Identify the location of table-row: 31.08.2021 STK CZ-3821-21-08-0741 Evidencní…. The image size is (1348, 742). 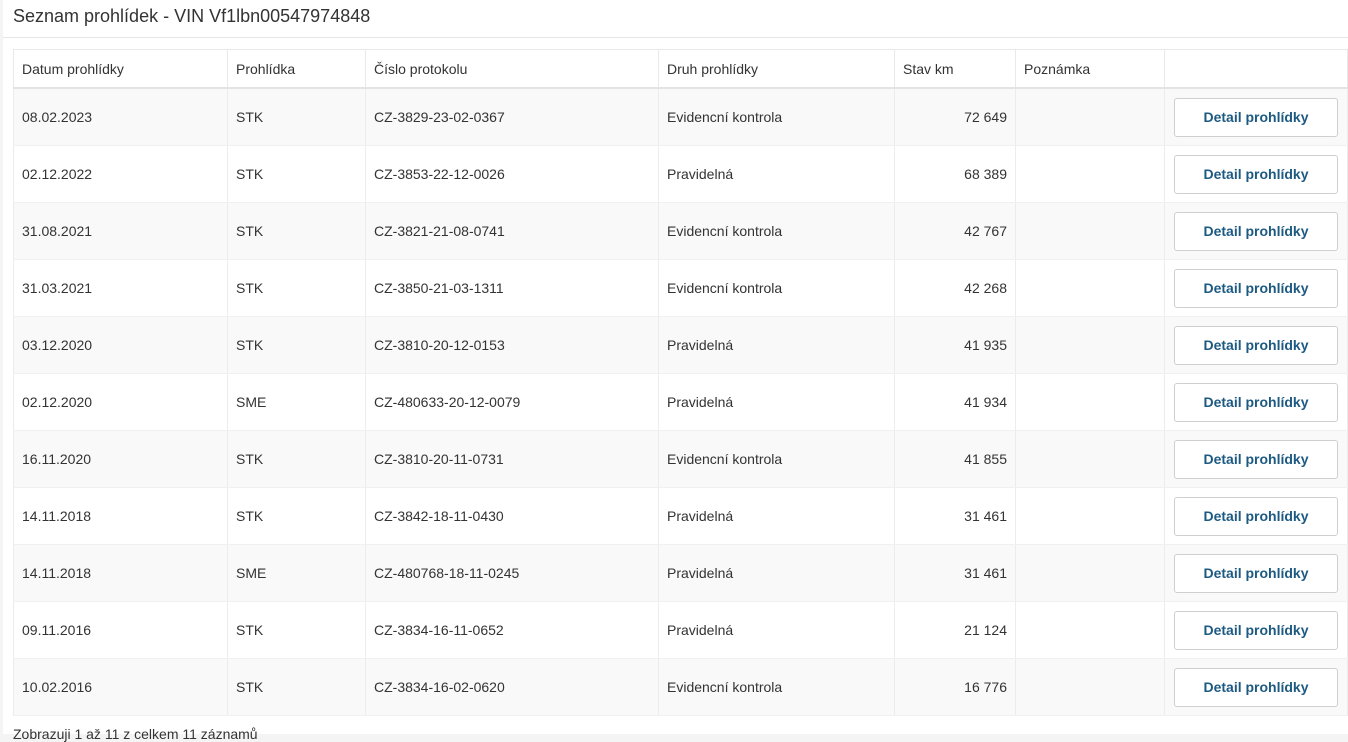
(680, 231).